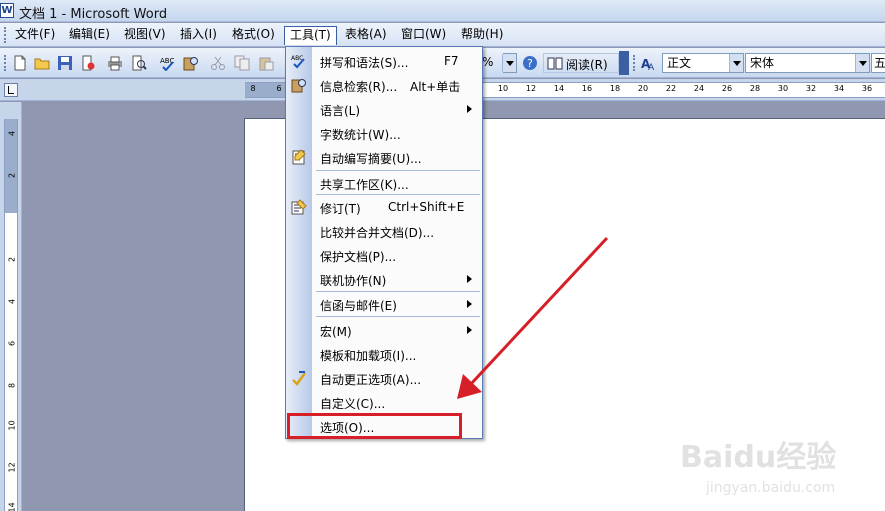  I want to click on menu-format: 格式(O), so click(253, 35).